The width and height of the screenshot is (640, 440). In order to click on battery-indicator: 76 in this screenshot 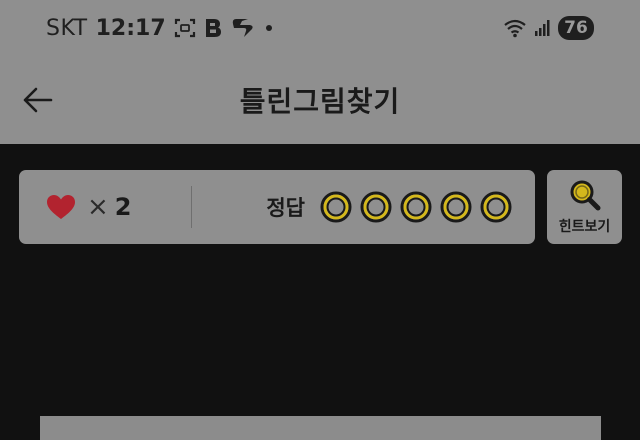, I will do `click(576, 28)`.